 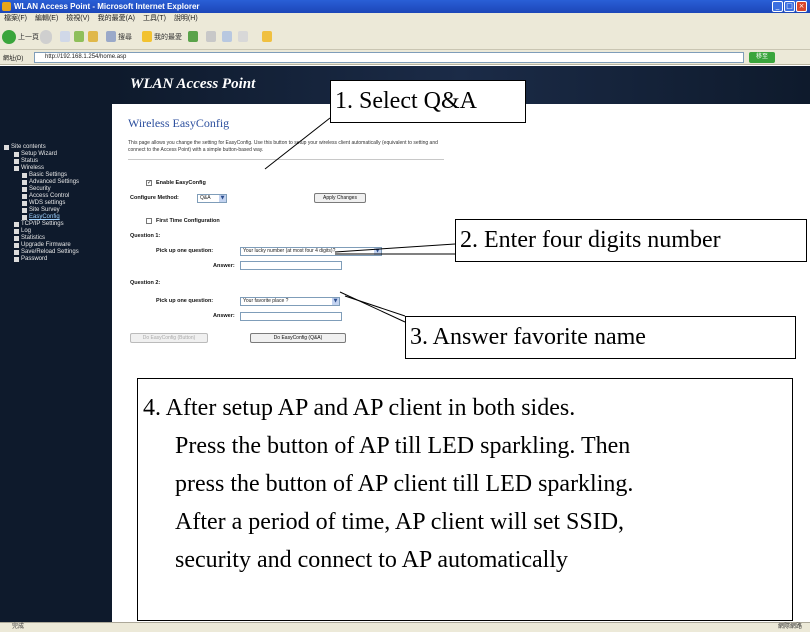 I want to click on sidebar-item-log: Log, so click(x=41, y=231).